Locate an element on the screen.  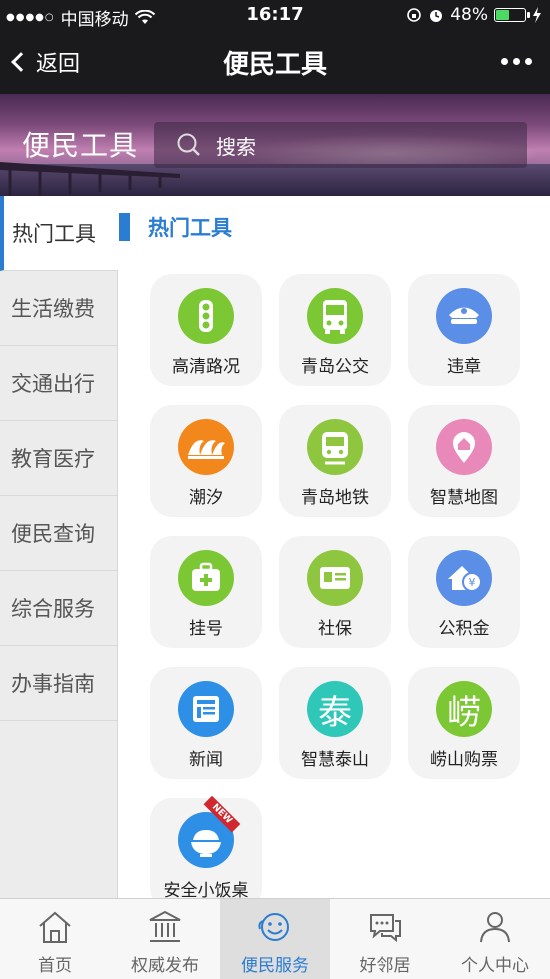
tab-label: 便民服务 is located at coordinates (275, 966).